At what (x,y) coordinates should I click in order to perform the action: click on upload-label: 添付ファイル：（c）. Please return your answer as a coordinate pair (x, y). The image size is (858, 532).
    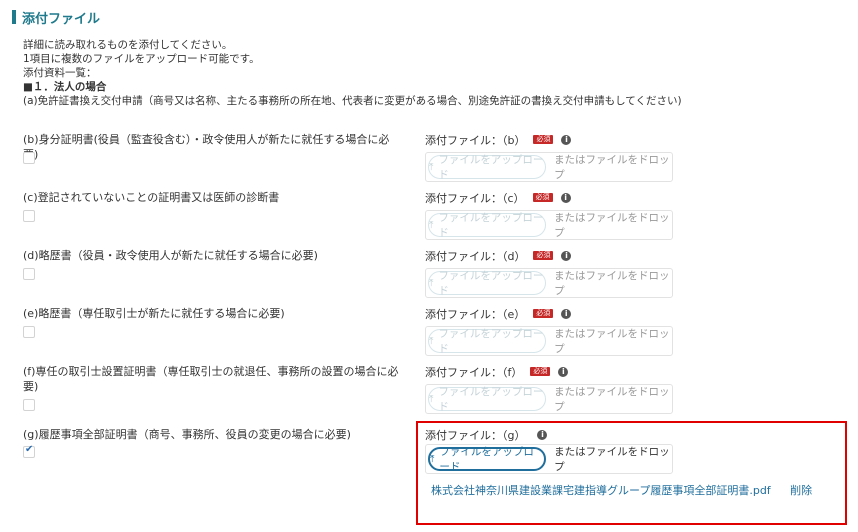
    Looking at the image, I should click on (475, 198).